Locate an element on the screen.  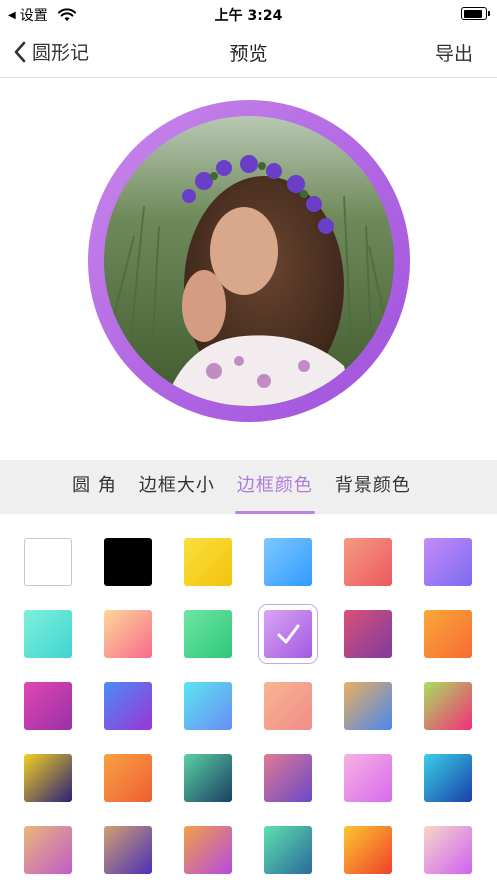
color-swatch-cyan-blue is located at coordinates (208, 706).